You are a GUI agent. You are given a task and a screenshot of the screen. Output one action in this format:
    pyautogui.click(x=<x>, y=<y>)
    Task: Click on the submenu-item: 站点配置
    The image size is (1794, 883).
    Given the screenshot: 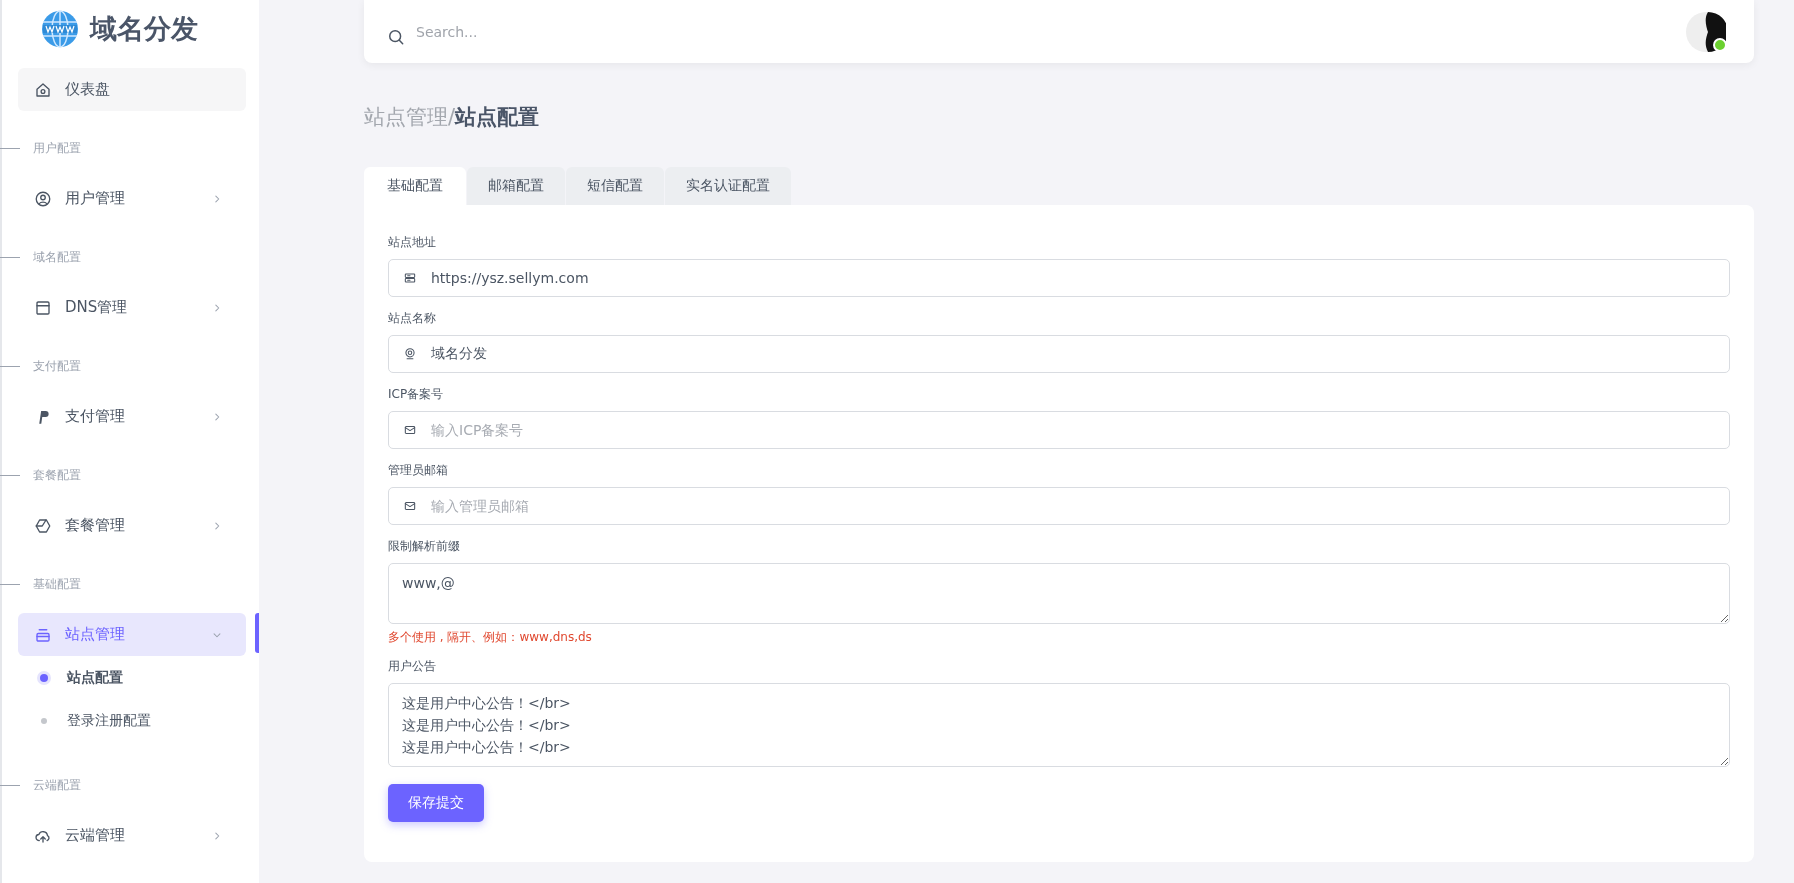 What is the action you would take?
    pyautogui.click(x=138, y=677)
    